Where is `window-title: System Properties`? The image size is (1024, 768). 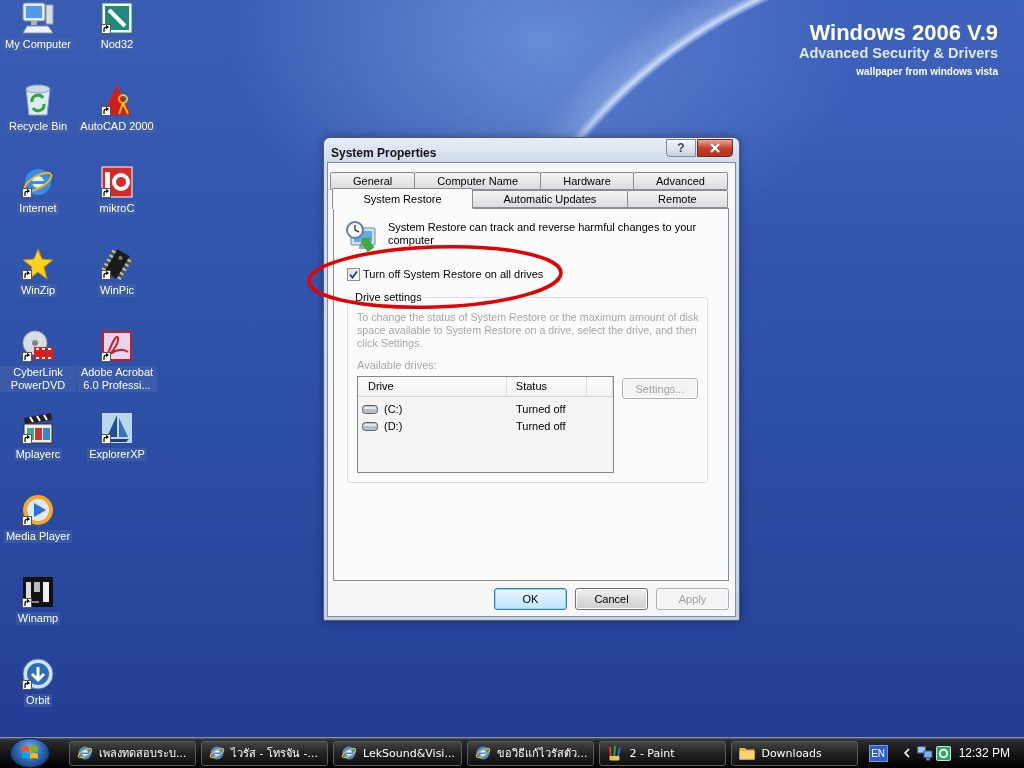 window-title: System Properties is located at coordinates (384, 153).